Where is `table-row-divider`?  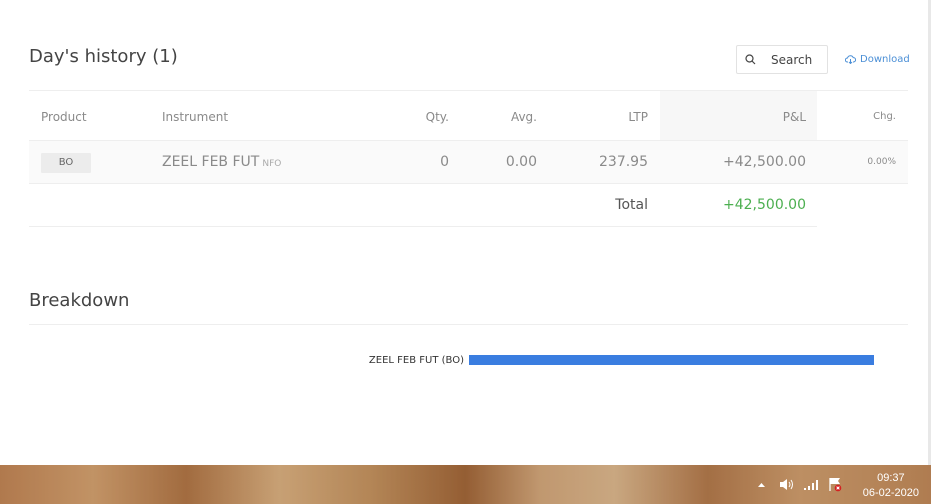 table-row-divider is located at coordinates (468, 183).